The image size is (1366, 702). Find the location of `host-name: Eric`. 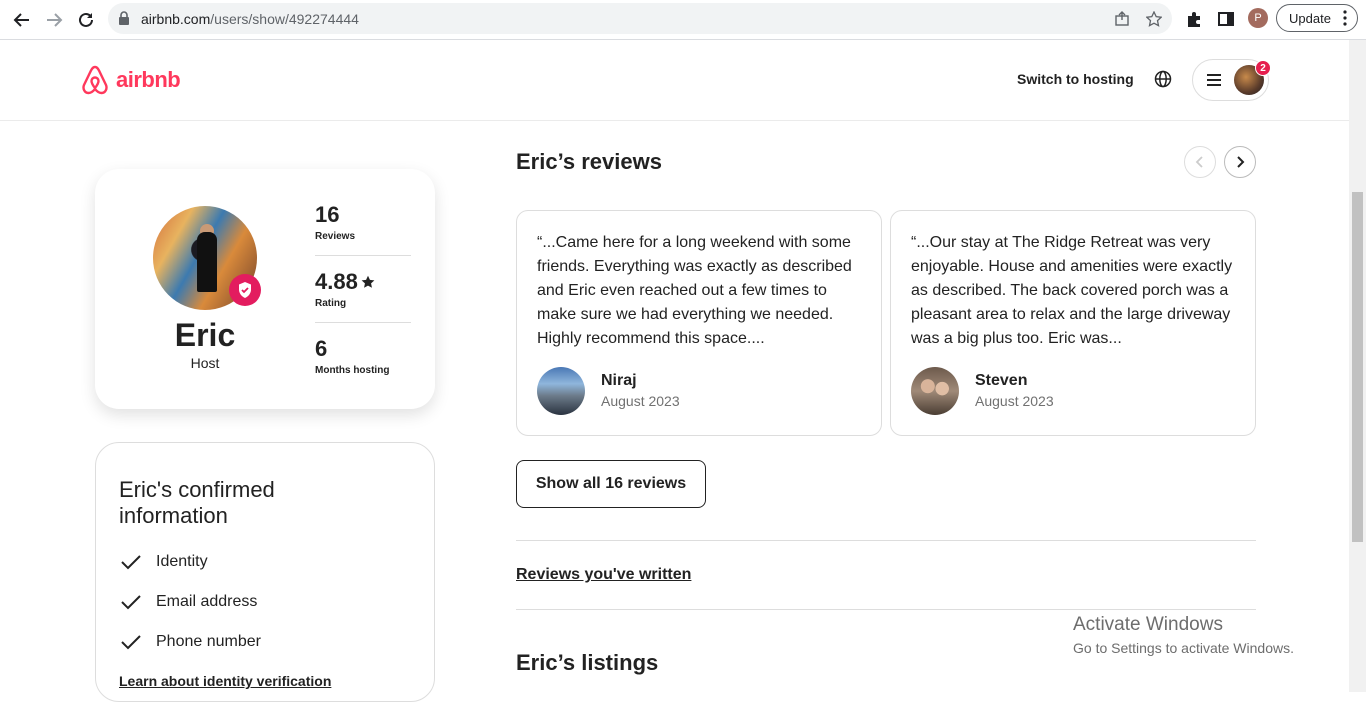

host-name: Eric is located at coordinates (205, 335).